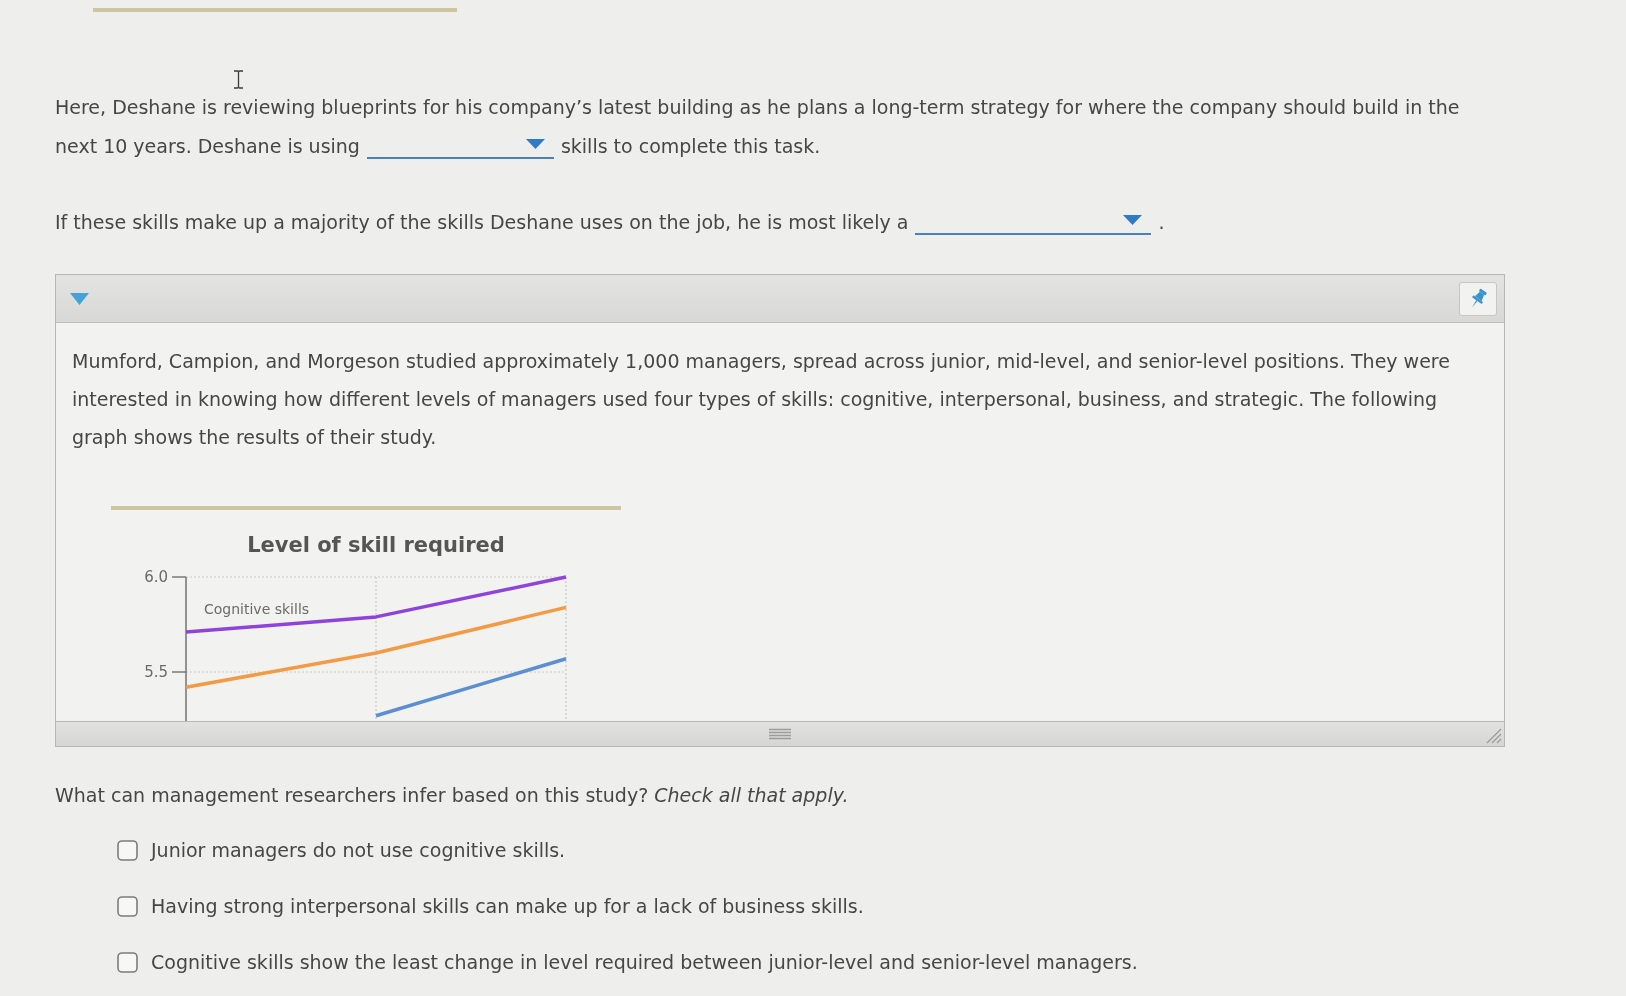 This screenshot has width=1626, height=996. I want to click on axis-tick-label: 5.5, so click(156, 672).